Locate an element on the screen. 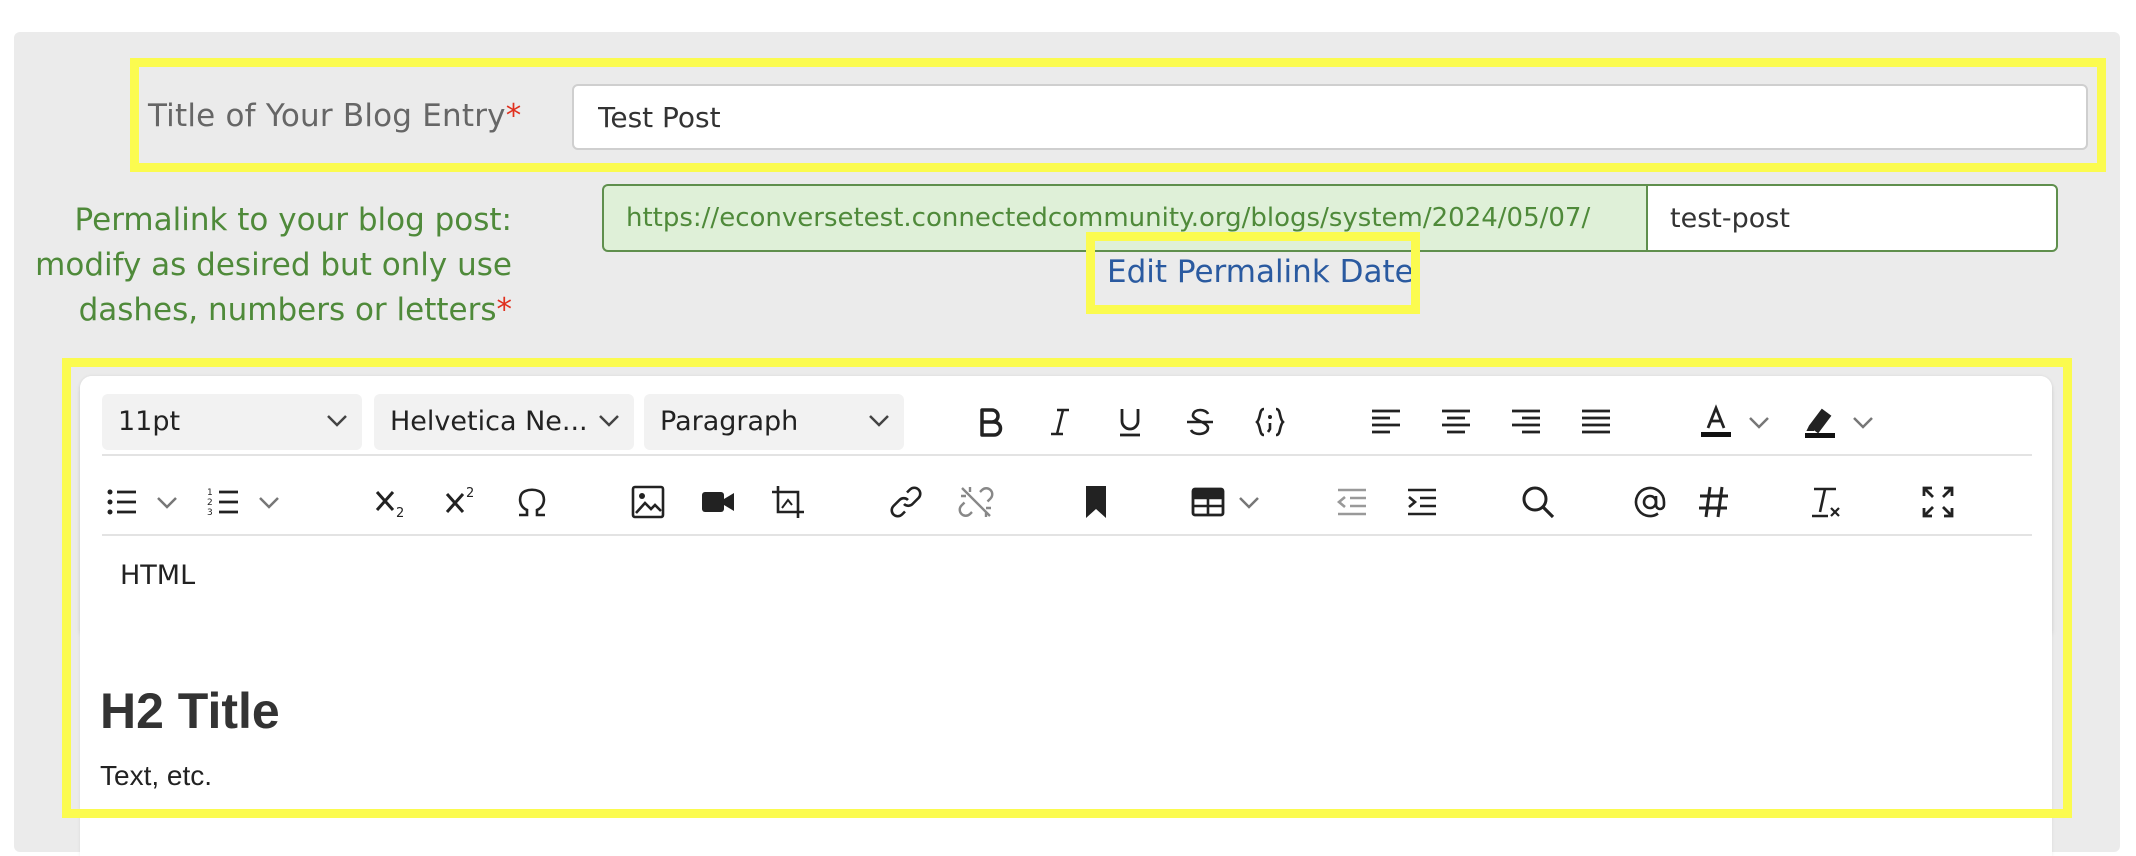 Image resolution: width=2136 pixels, height=856 pixels. subscript-icon: 2 is located at coordinates (392, 502).